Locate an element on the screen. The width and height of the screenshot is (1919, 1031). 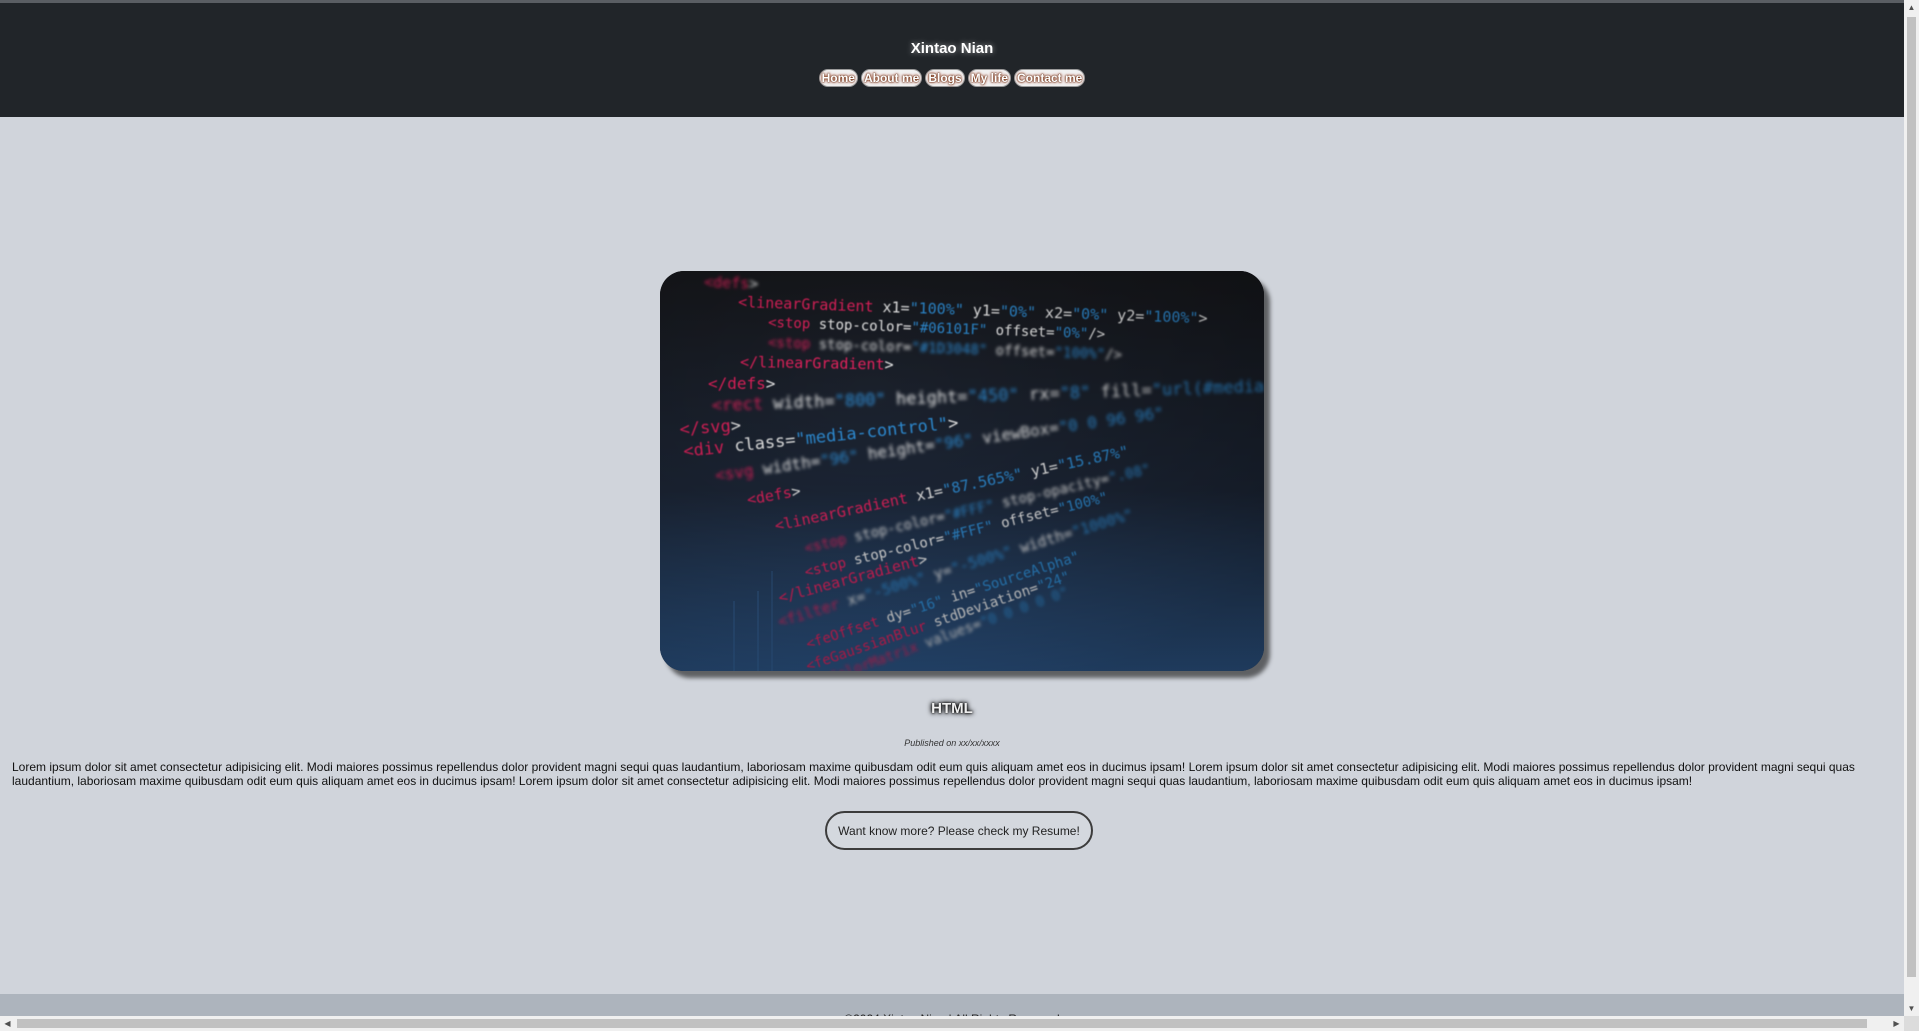
nav-contact-button: Contact me is located at coordinates (1050, 78).